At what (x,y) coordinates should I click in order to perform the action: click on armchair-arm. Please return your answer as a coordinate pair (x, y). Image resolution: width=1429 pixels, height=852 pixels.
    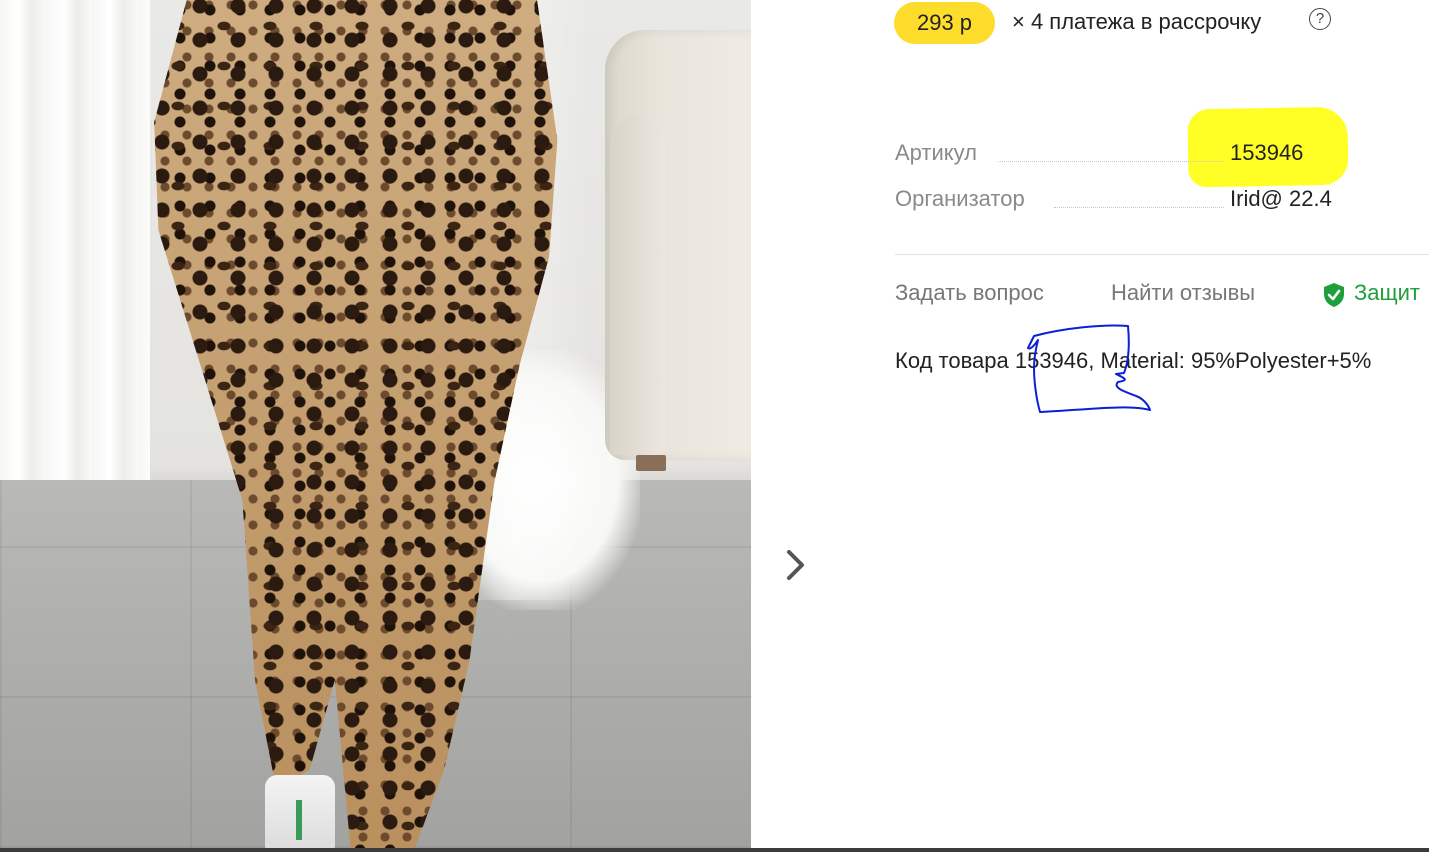
    Looking at the image, I should click on (637, 285).